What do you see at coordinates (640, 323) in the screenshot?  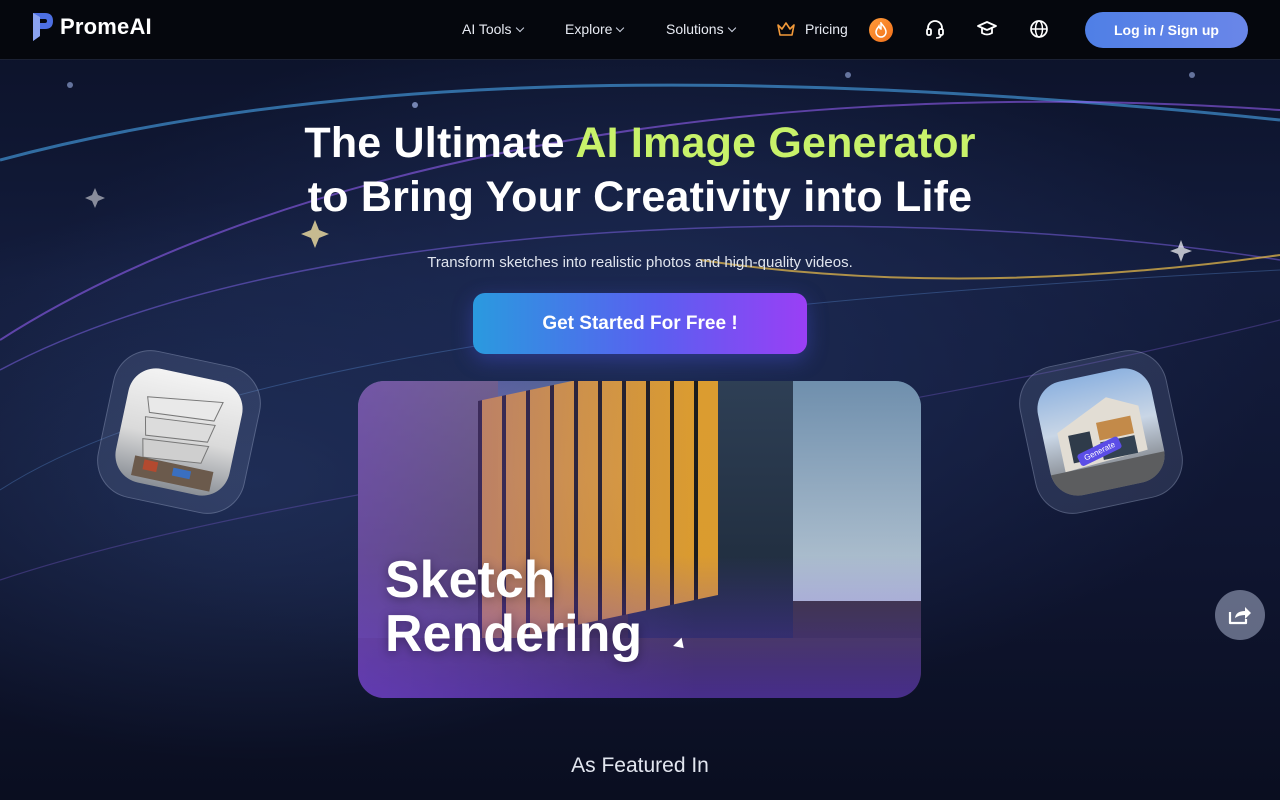 I see `get-started-button: Get Started For Free !` at bounding box center [640, 323].